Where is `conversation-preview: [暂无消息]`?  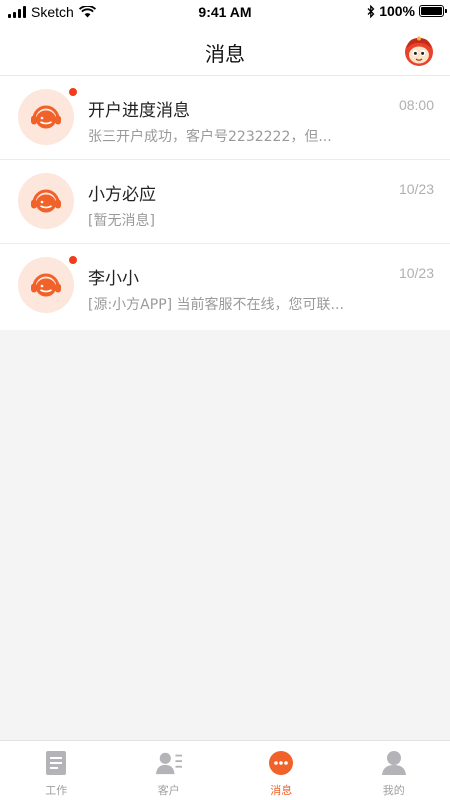 conversation-preview: [暂无消息] is located at coordinates (121, 221).